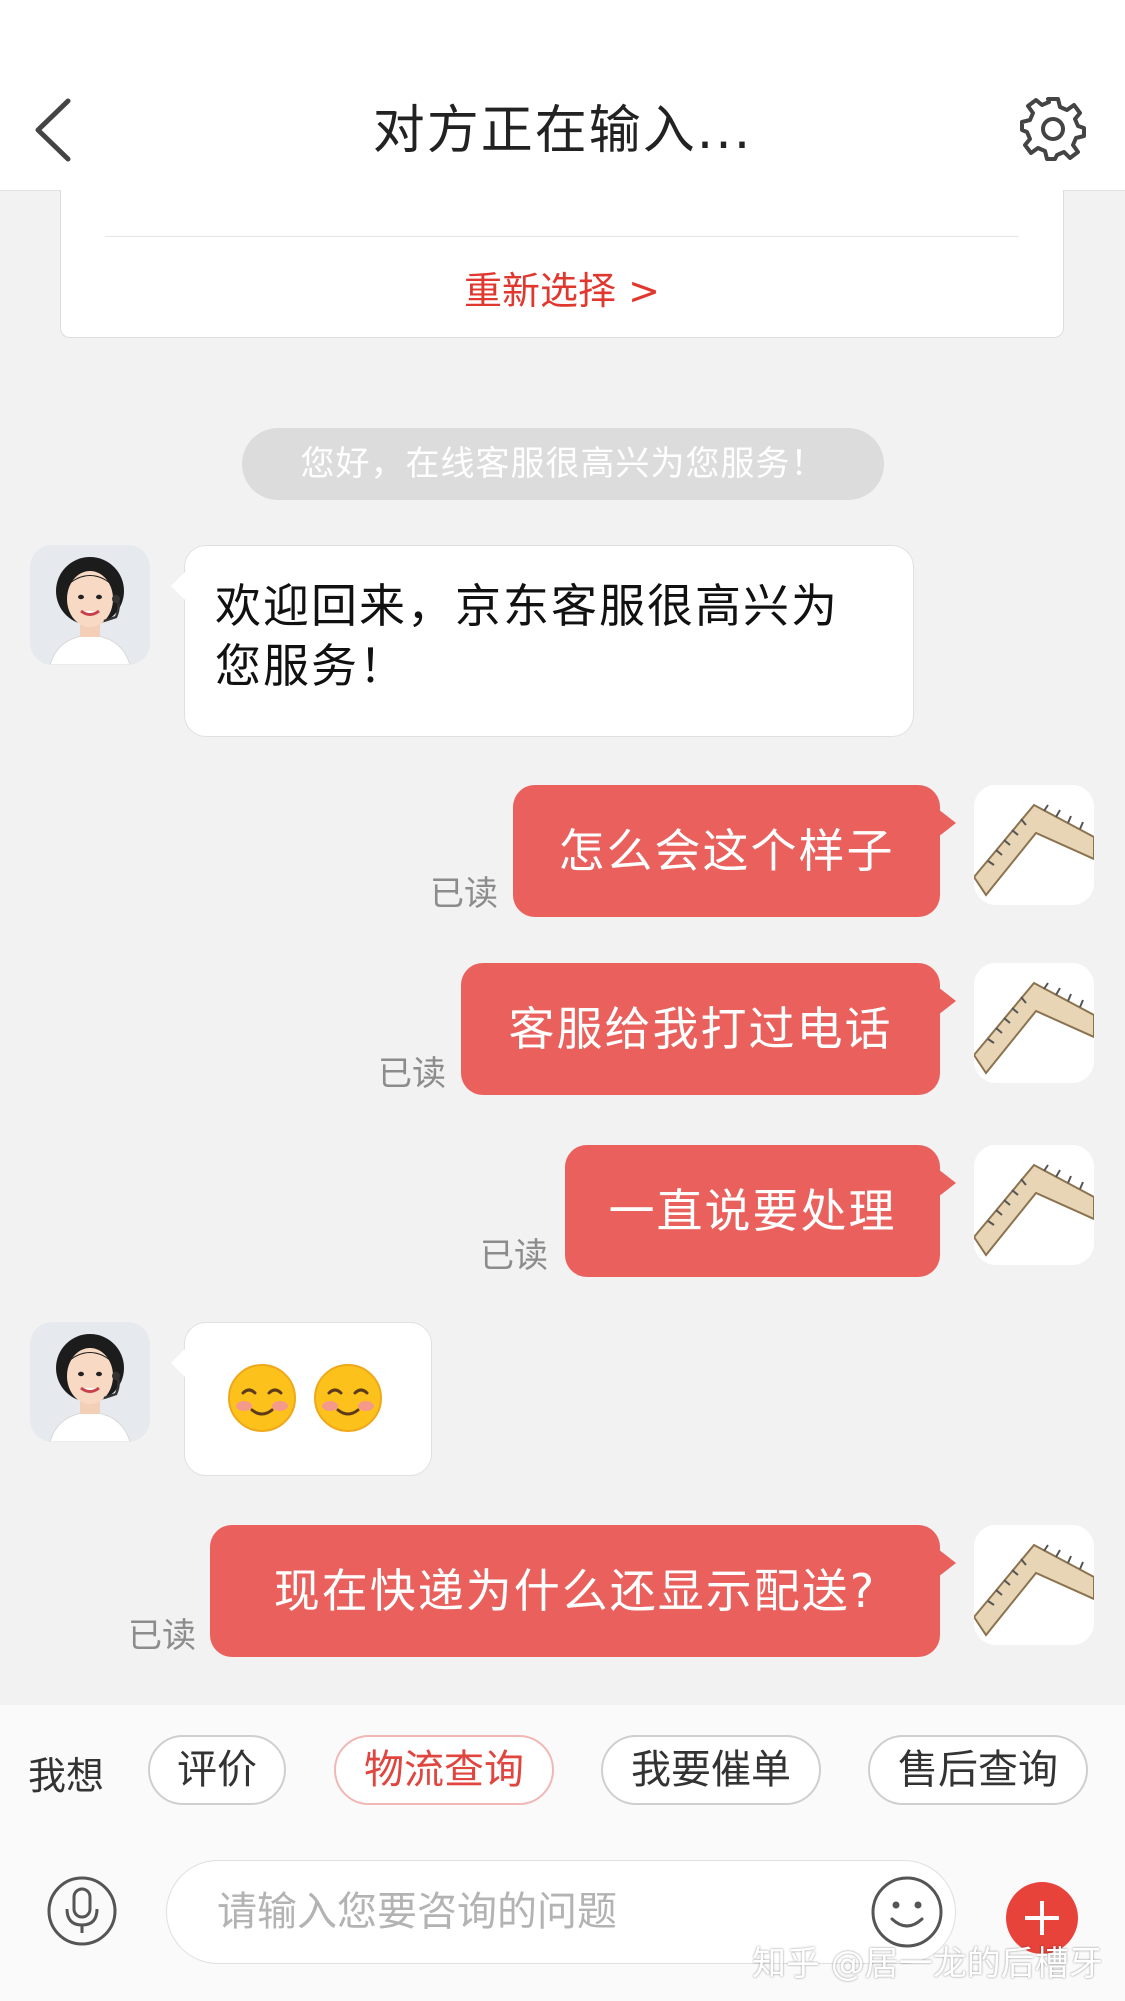 The height and width of the screenshot is (2001, 1125). Describe the element at coordinates (700, 1029) in the screenshot. I see `message-text: 客服给我打过电话` at that location.